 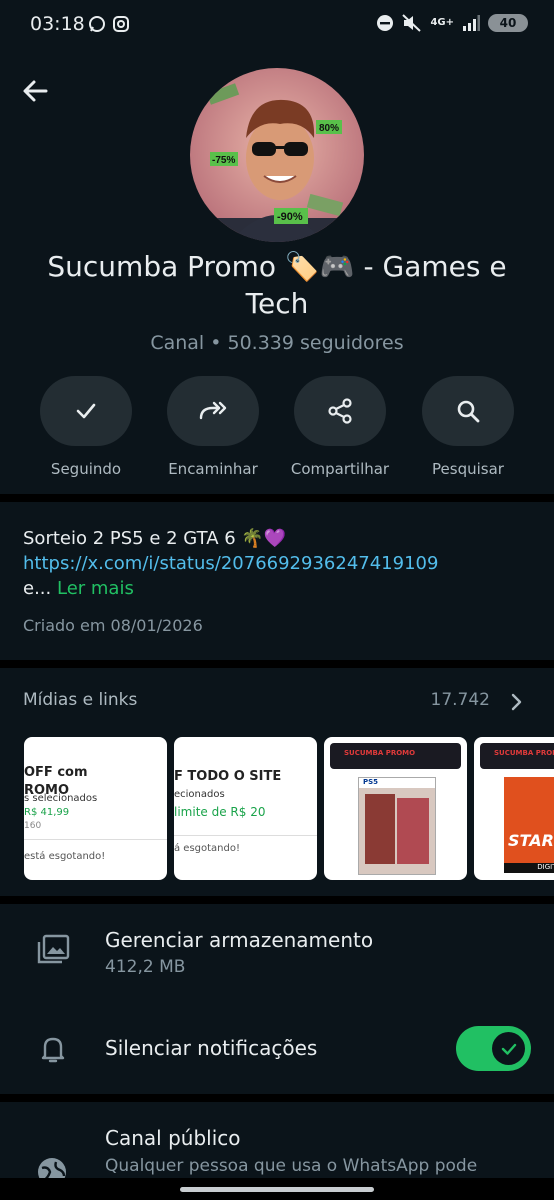 I want to click on channel-name: Sucumba Promo 🏷️🎮 - Games e Tech, so click(x=277, y=285).